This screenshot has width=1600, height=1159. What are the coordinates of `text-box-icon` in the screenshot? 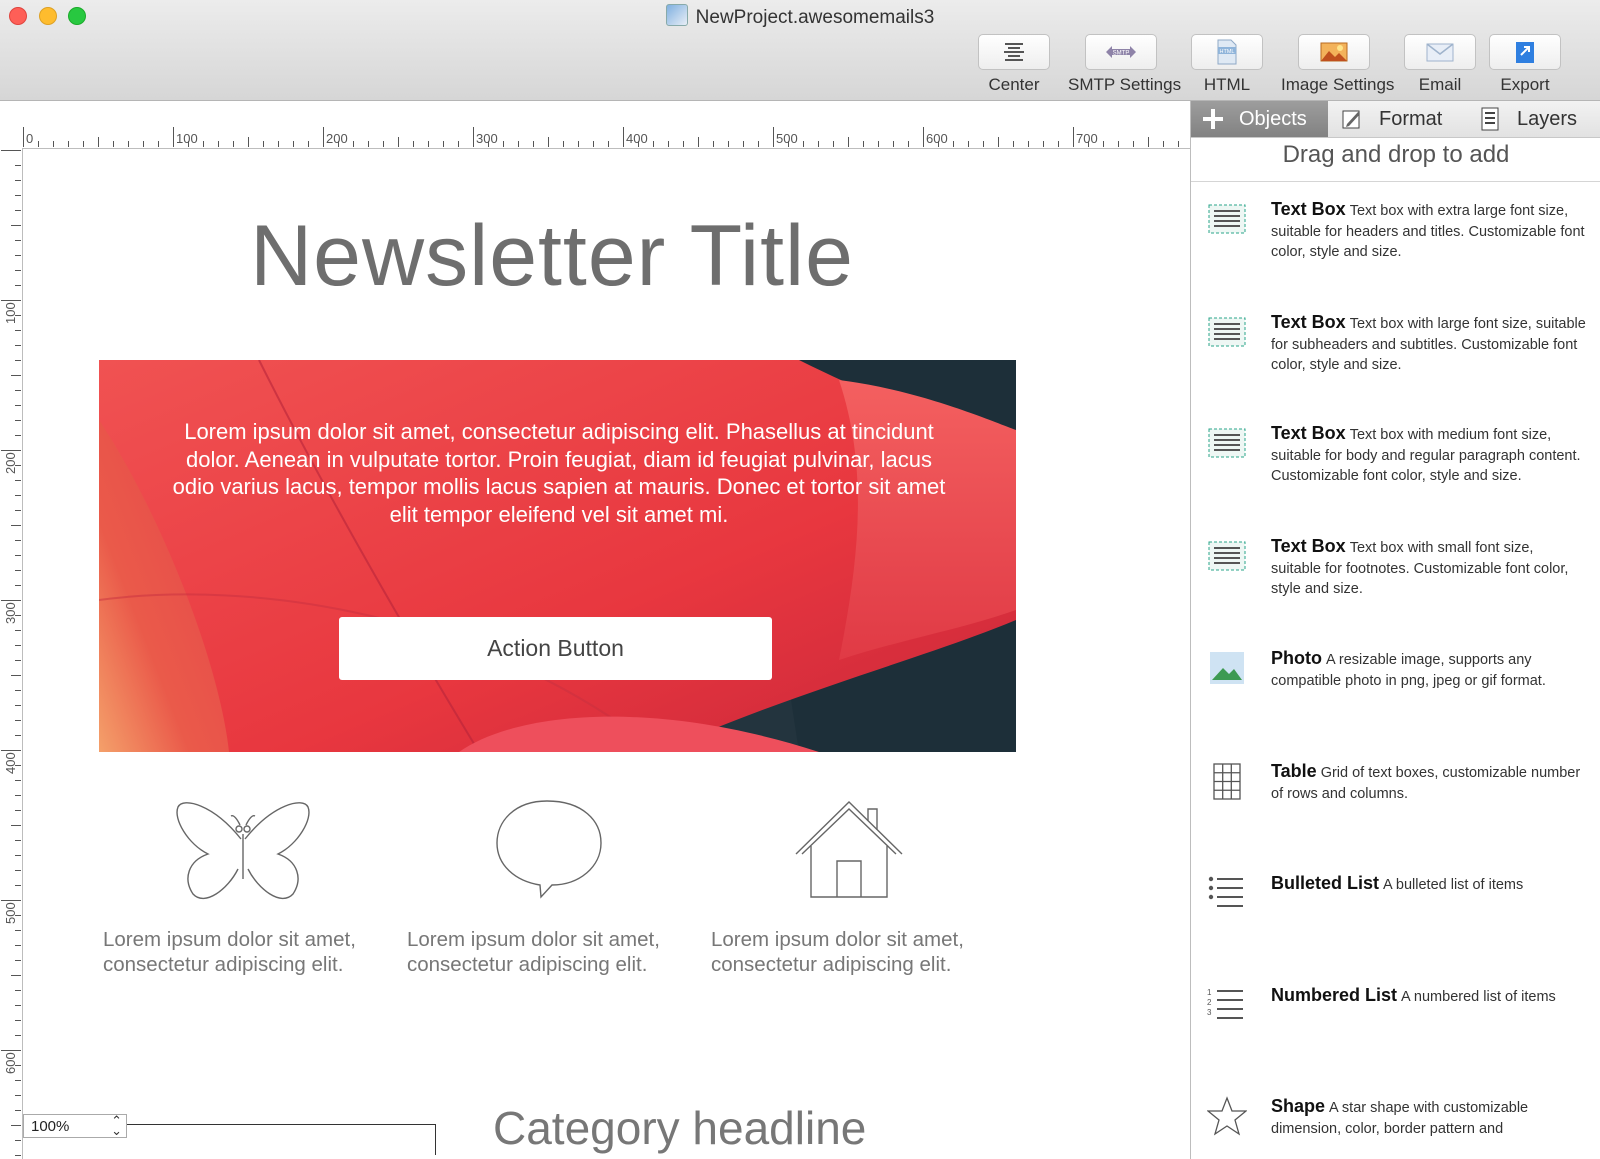 It's located at (1227, 332).